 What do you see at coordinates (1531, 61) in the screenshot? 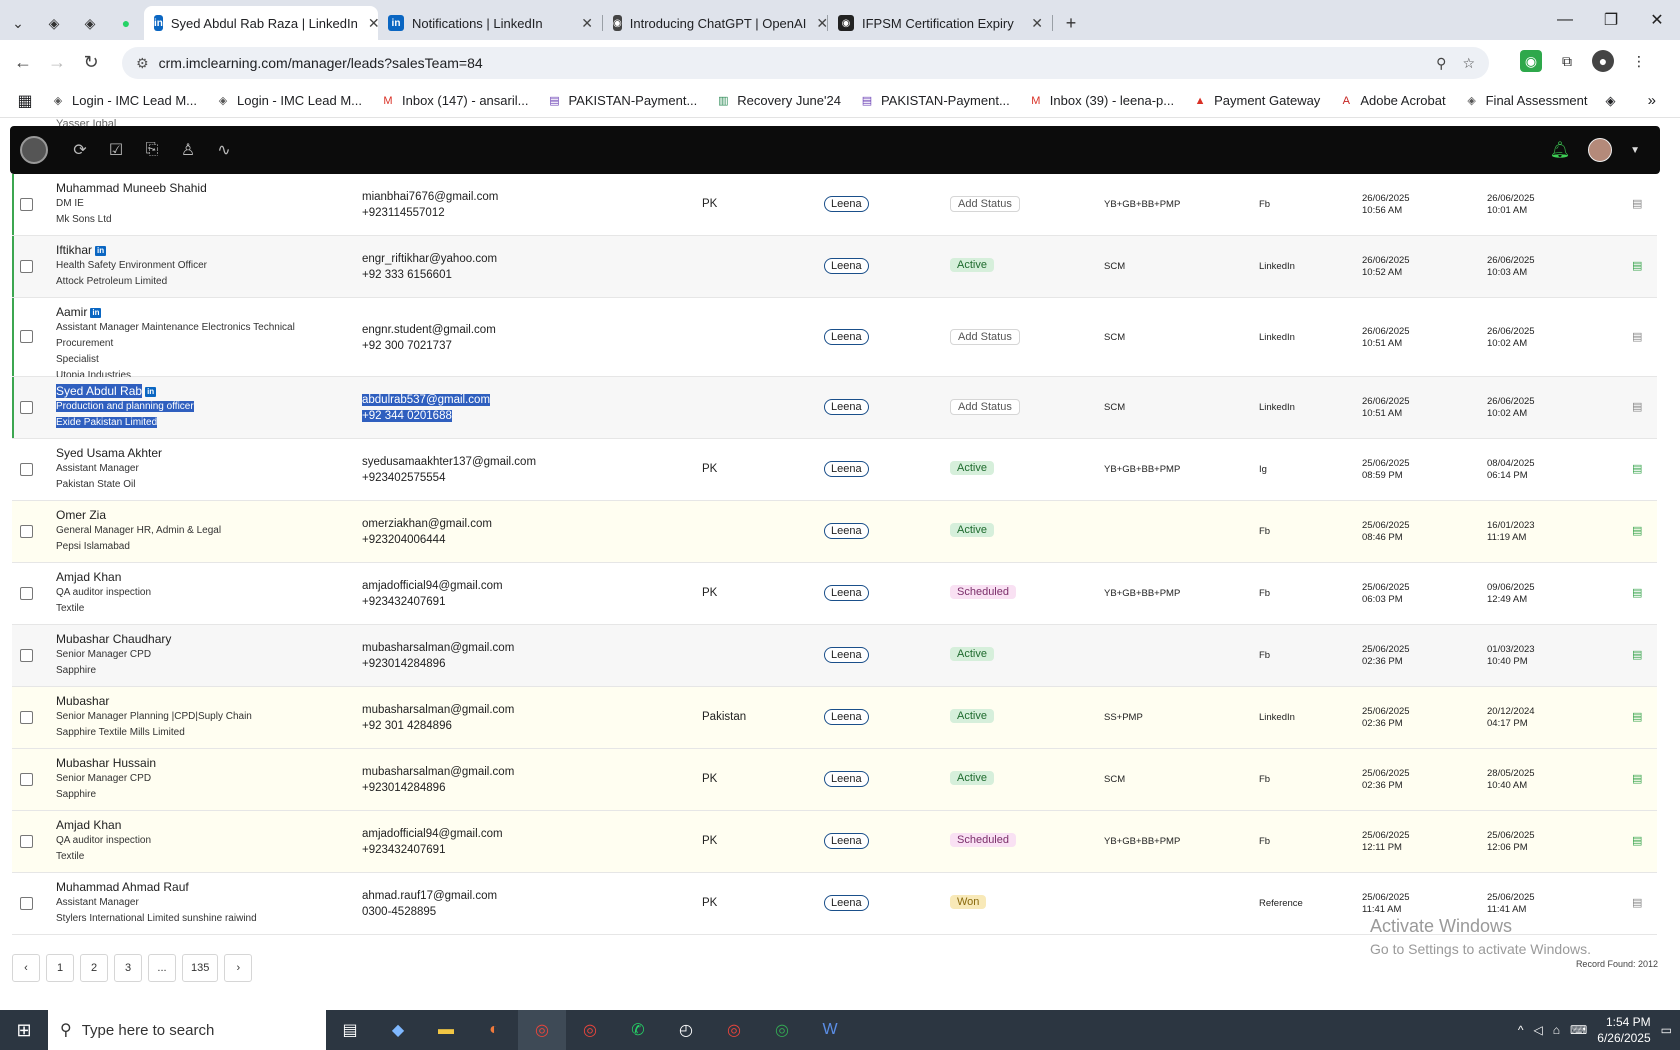
I see `extension-green-icon: ◉` at bounding box center [1531, 61].